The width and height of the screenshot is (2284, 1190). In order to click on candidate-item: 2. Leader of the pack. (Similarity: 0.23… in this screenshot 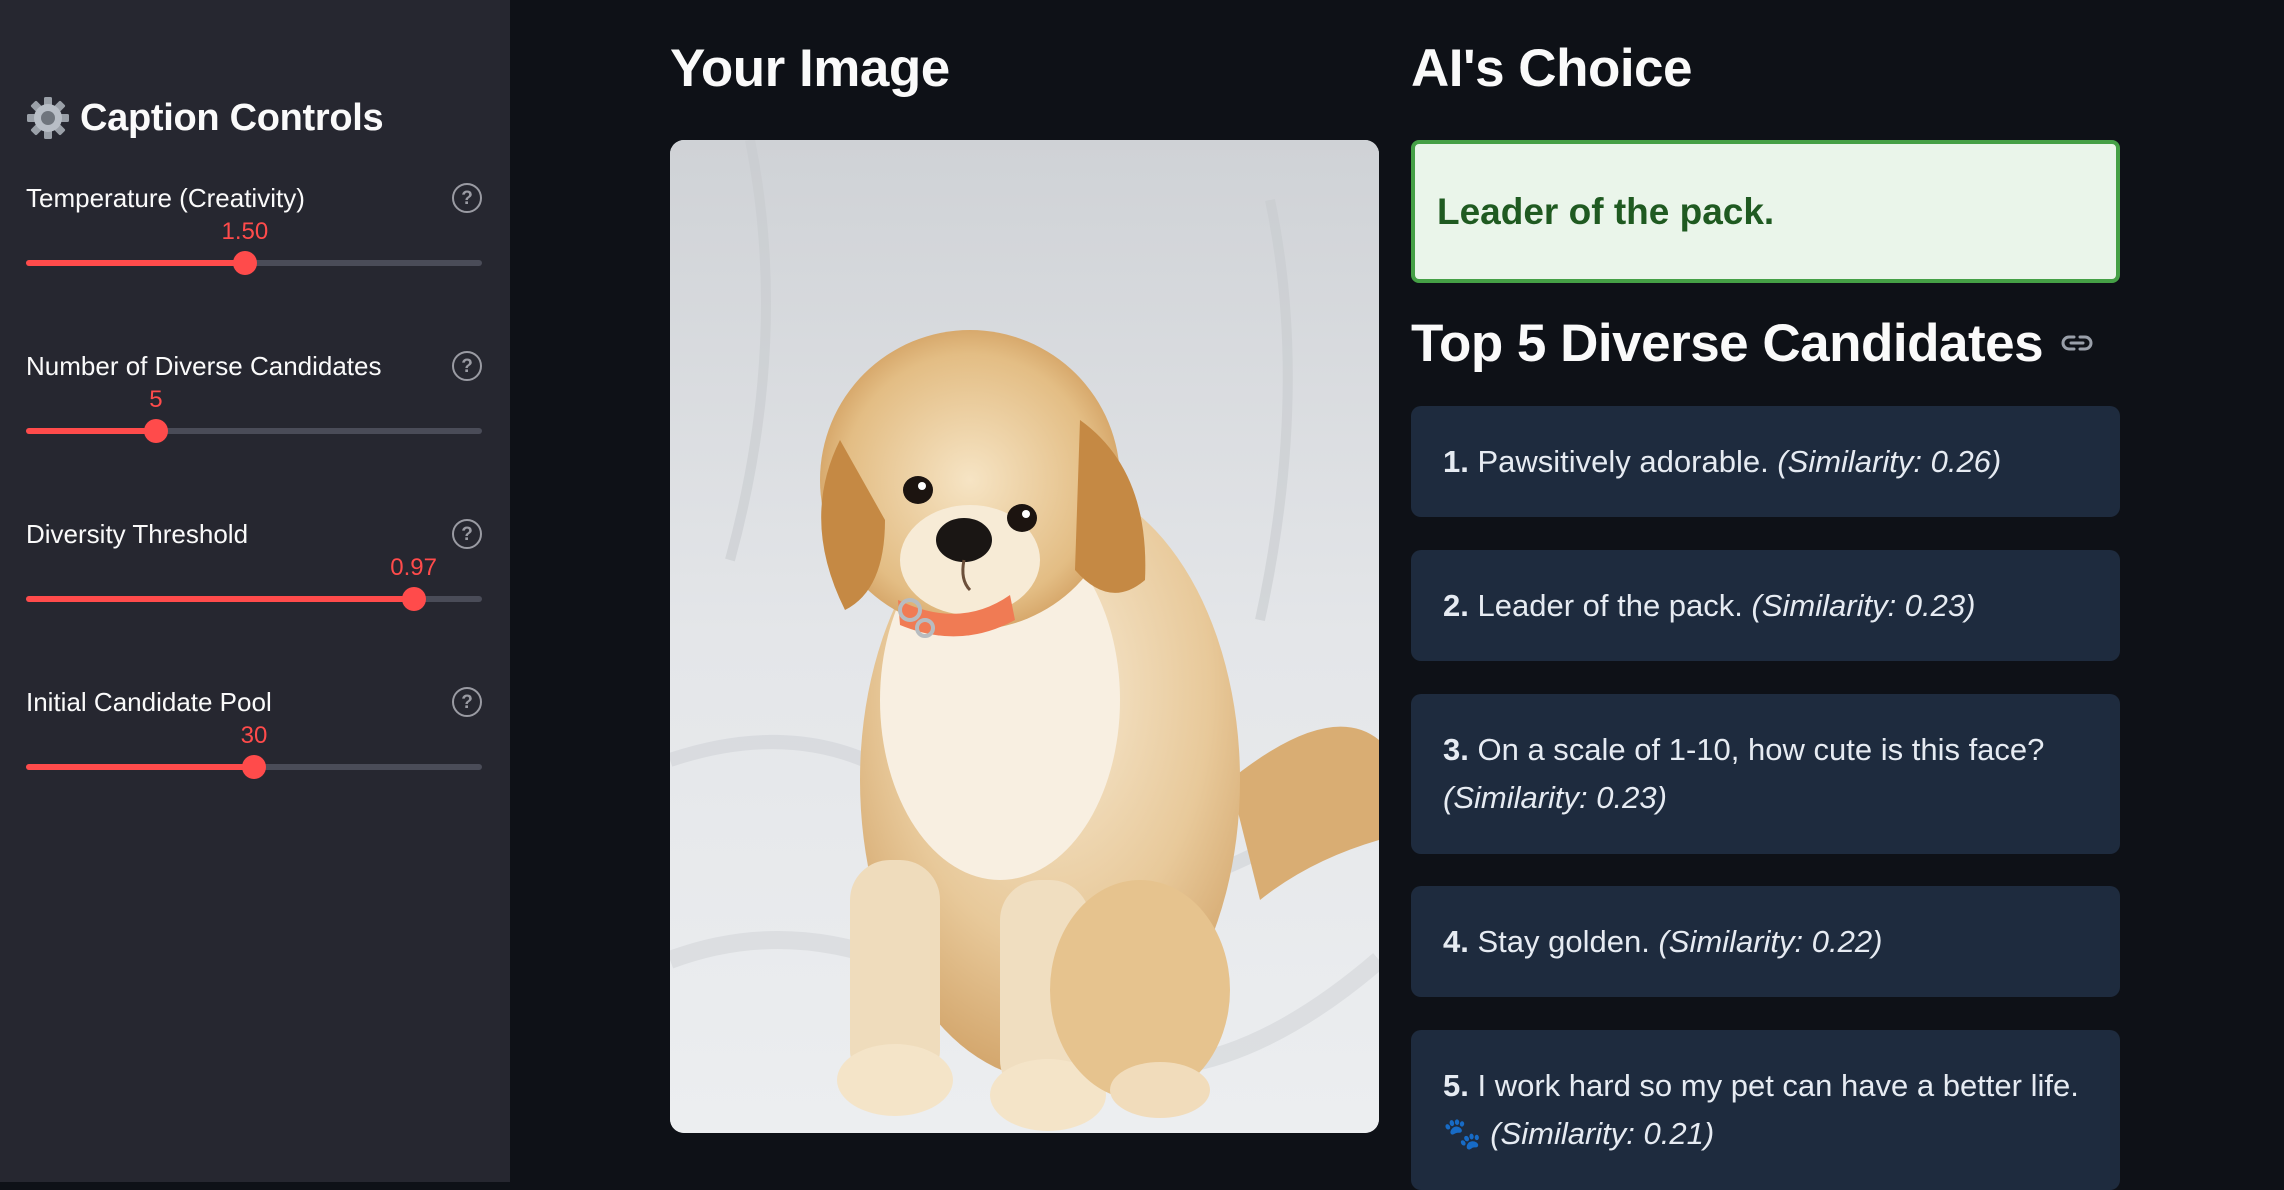, I will do `click(1765, 605)`.